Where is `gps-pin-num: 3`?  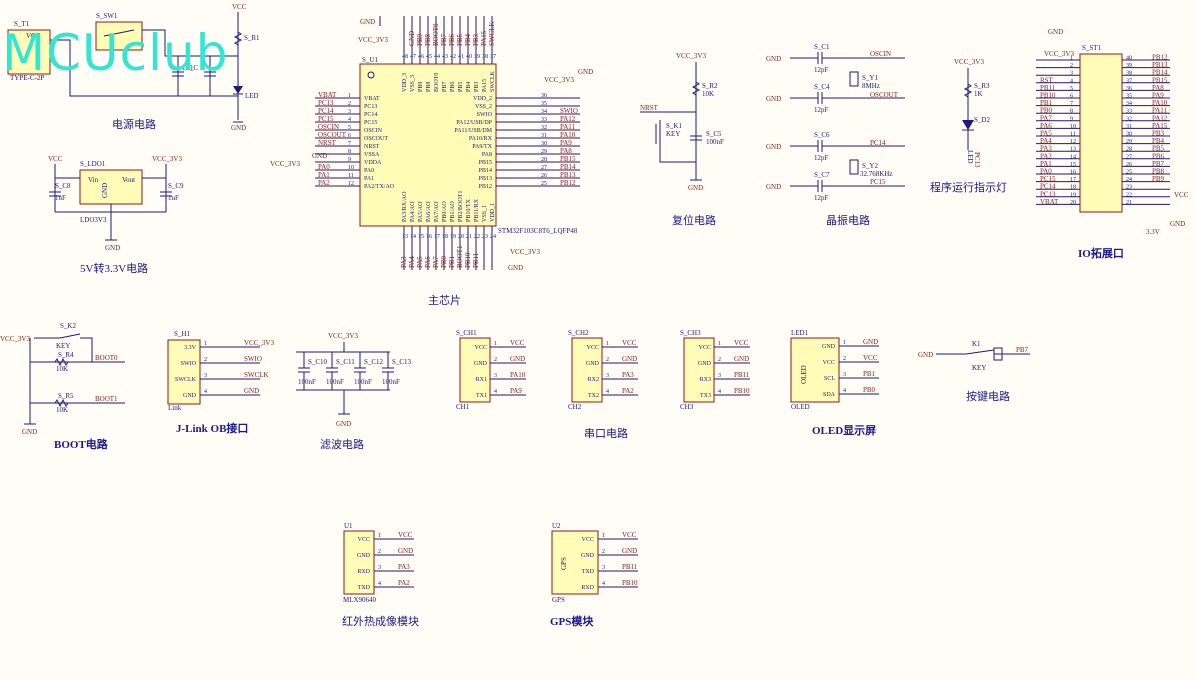 gps-pin-num: 3 is located at coordinates (603, 568).